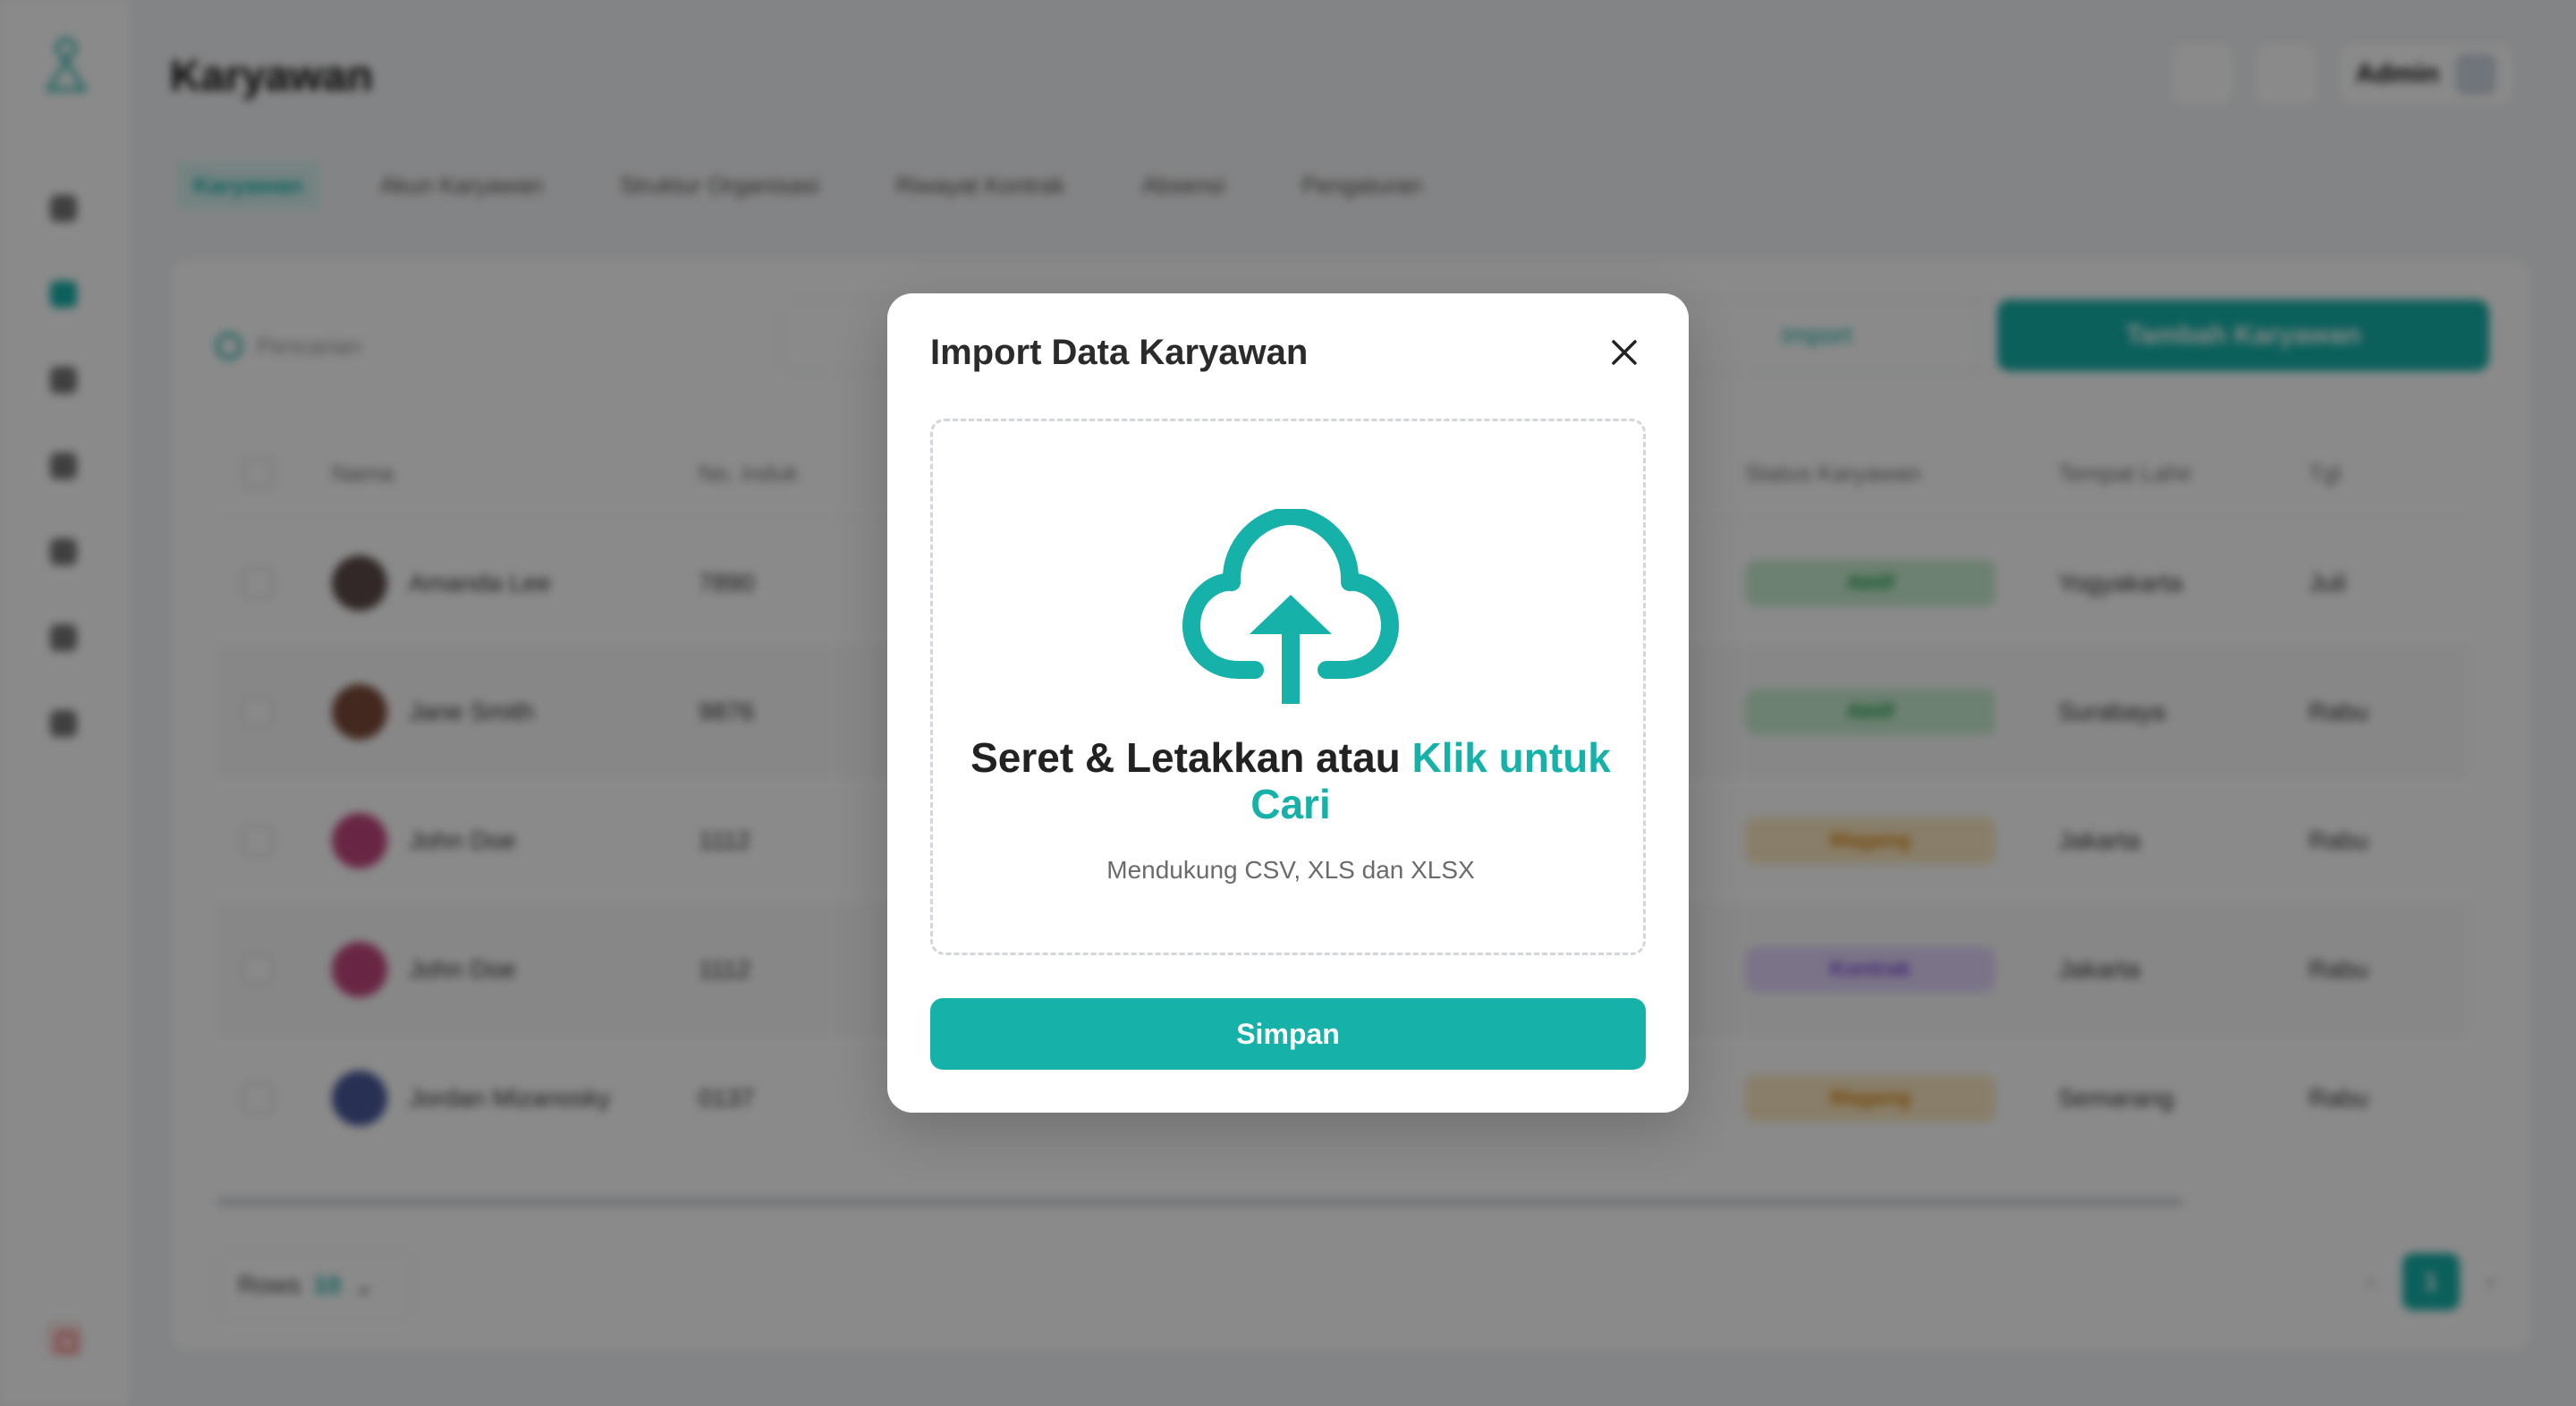  I want to click on close-icon, so click(1624, 353).